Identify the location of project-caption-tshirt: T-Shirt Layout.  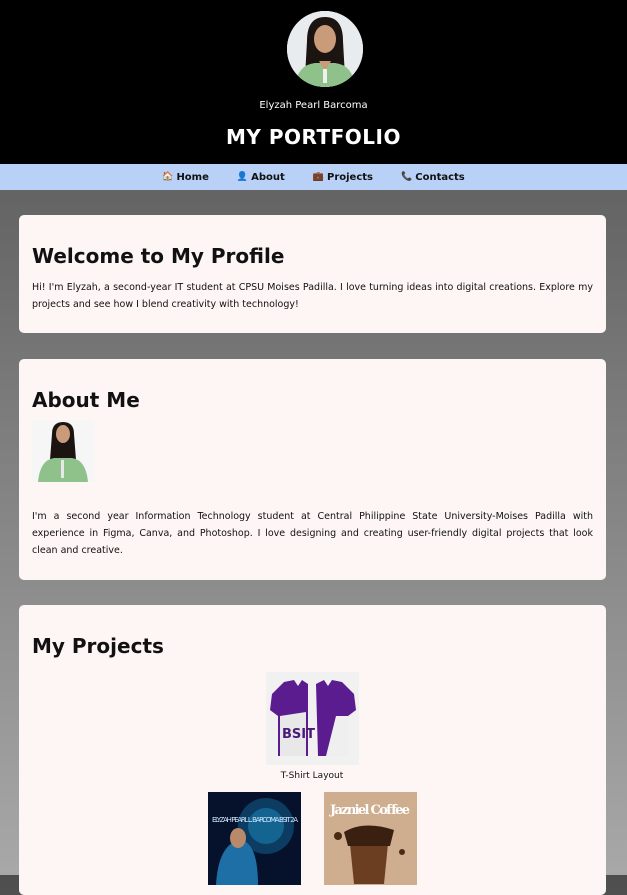
(312, 776).